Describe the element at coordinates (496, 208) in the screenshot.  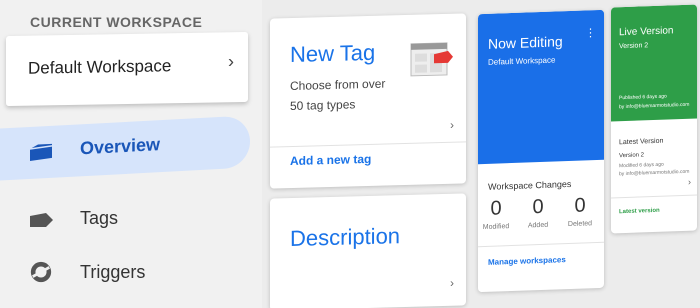
I see `modified-count: 0` at that location.